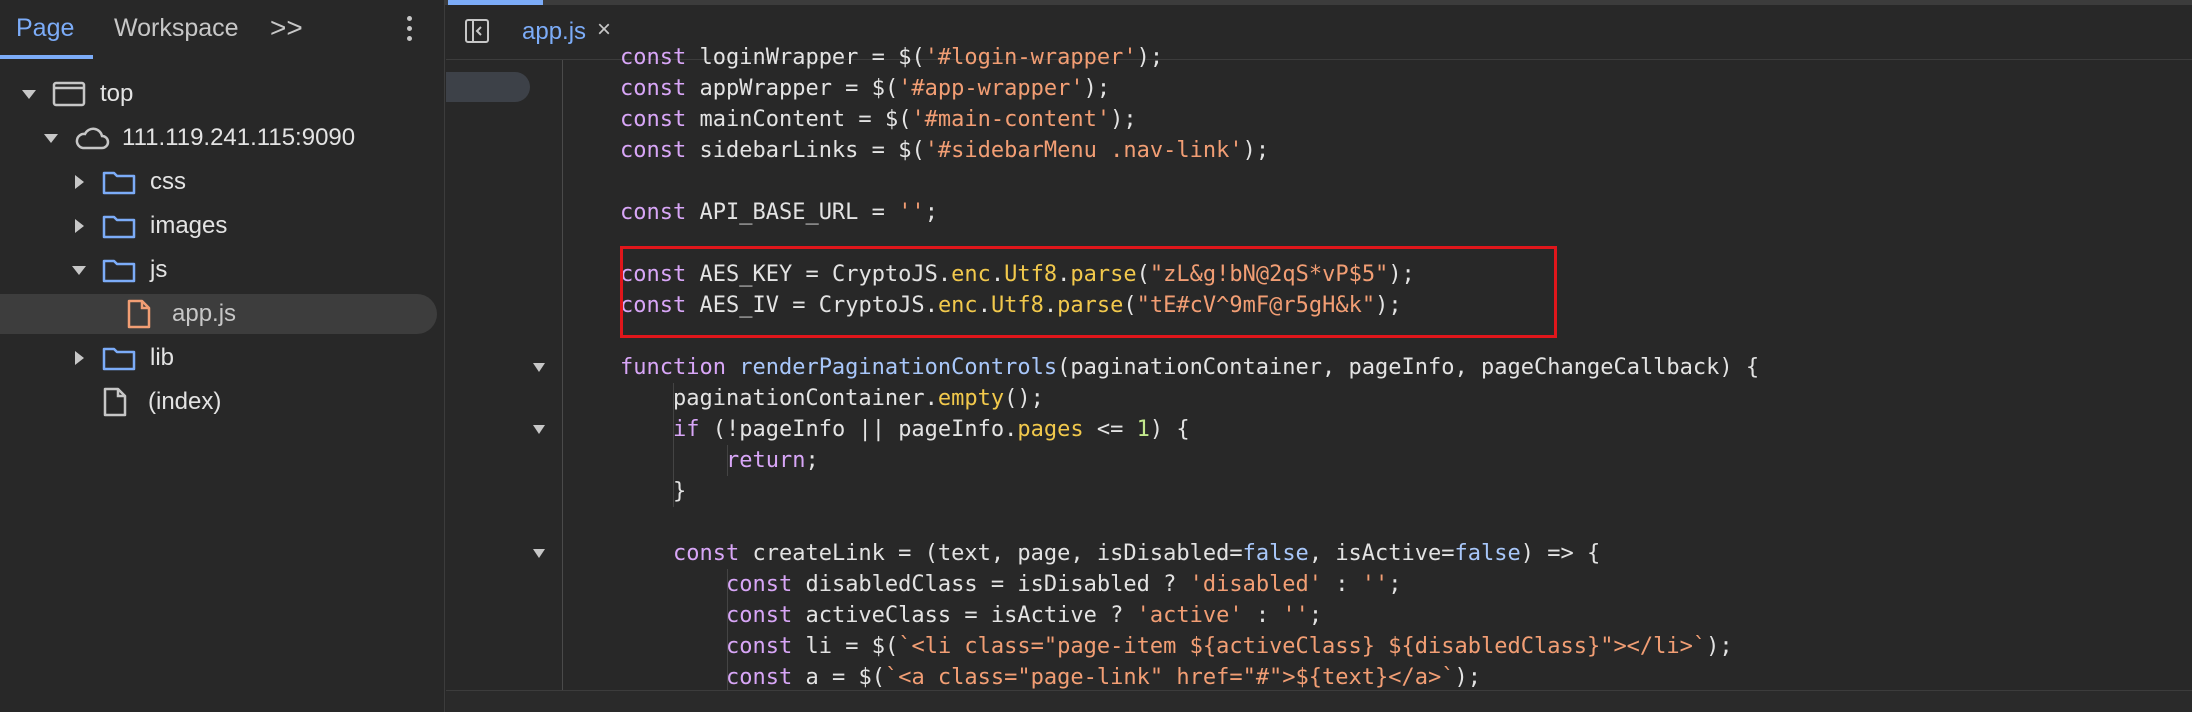  Describe the element at coordinates (159, 269) in the screenshot. I see `tree-item-label: js` at that location.